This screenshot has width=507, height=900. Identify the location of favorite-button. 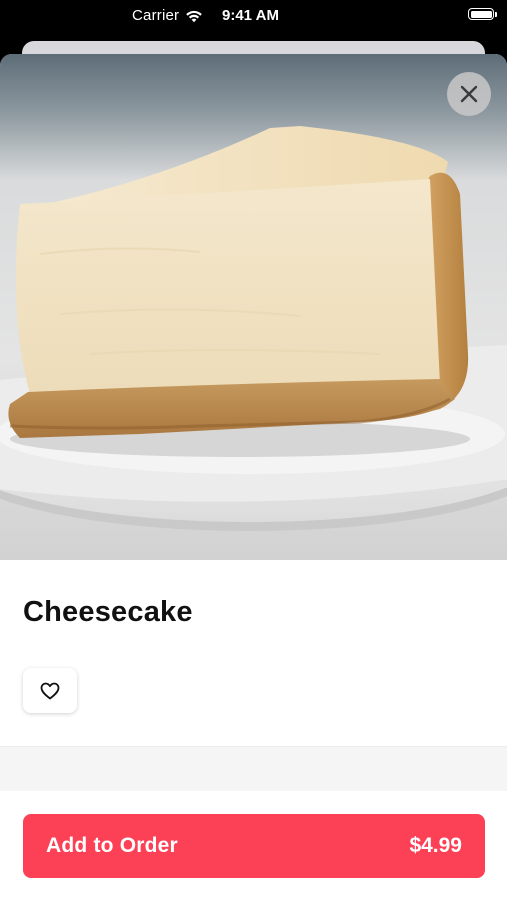
(50, 690).